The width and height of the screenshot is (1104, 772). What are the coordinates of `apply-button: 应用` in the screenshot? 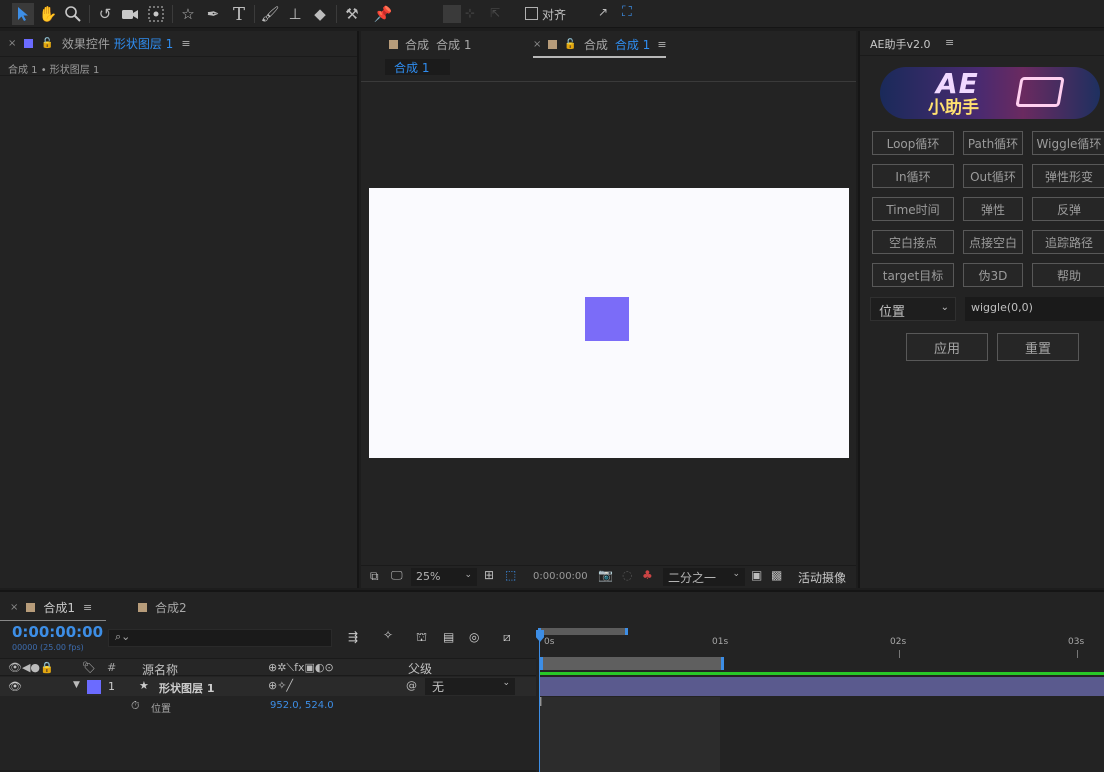 It's located at (947, 347).